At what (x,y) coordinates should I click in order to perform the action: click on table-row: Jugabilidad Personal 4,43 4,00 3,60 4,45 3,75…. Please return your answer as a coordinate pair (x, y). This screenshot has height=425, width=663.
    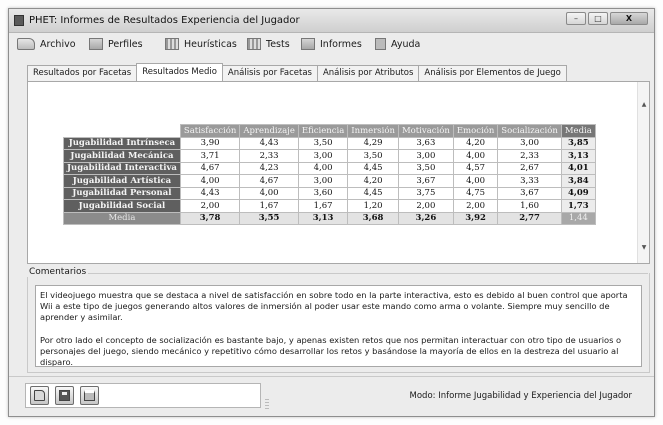
    Looking at the image, I should click on (329, 193).